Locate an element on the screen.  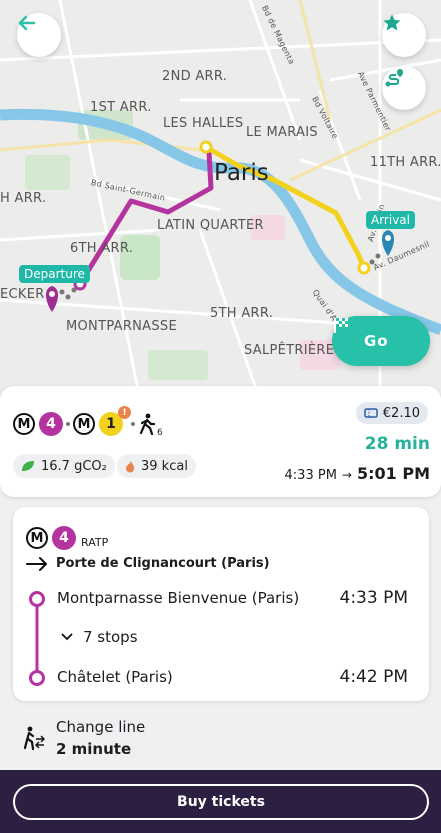
to-time: 4:42 PM is located at coordinates (374, 677).